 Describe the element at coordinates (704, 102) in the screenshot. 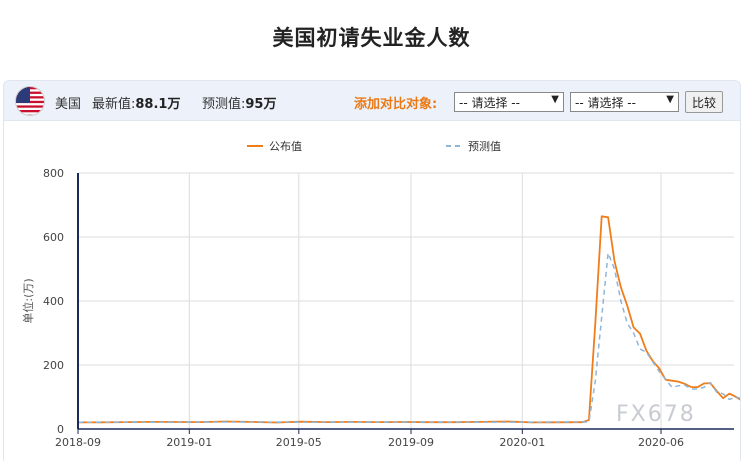

I see `compare-button: 比较` at that location.